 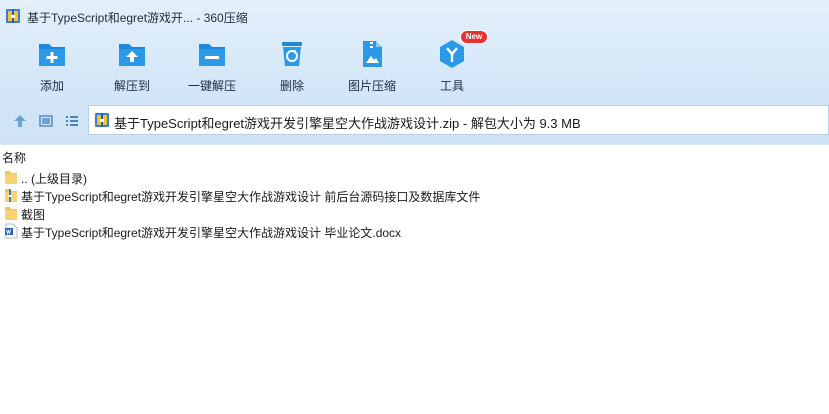 I want to click on list-item: .. (上级目录), so click(x=414, y=177).